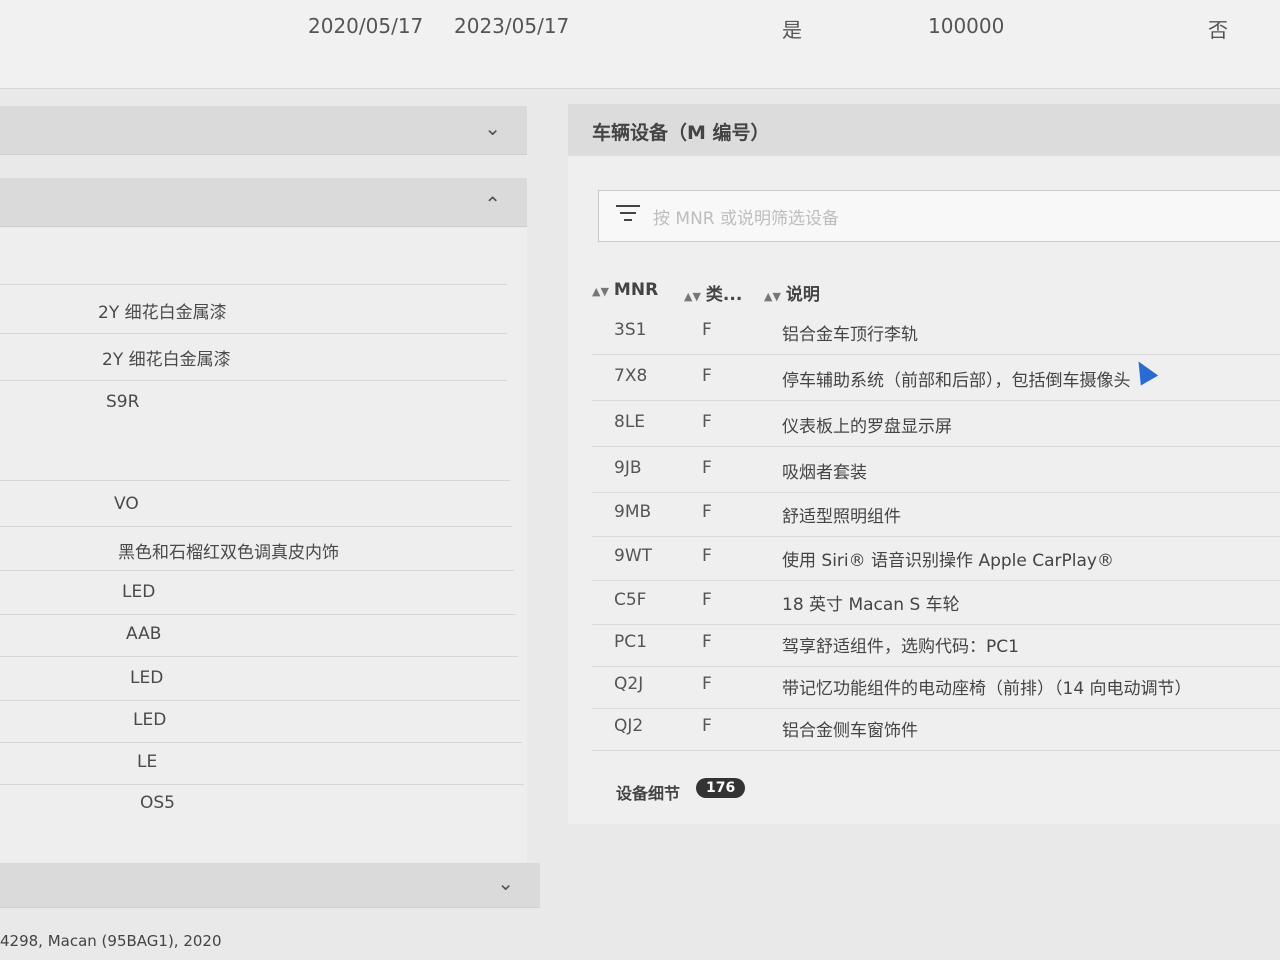 Image resolution: width=1280 pixels, height=960 pixels. What do you see at coordinates (936, 332) in the screenshot?
I see `table-row: 3S1 F 铝合金车顶行李轨` at bounding box center [936, 332].